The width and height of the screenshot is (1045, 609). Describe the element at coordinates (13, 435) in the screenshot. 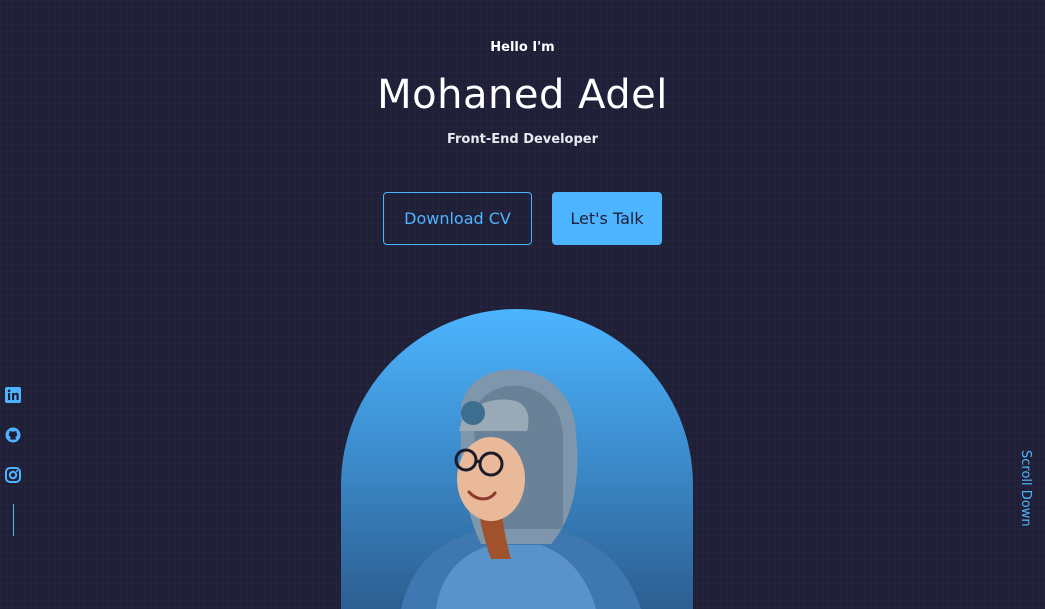

I see `github-icon` at that location.